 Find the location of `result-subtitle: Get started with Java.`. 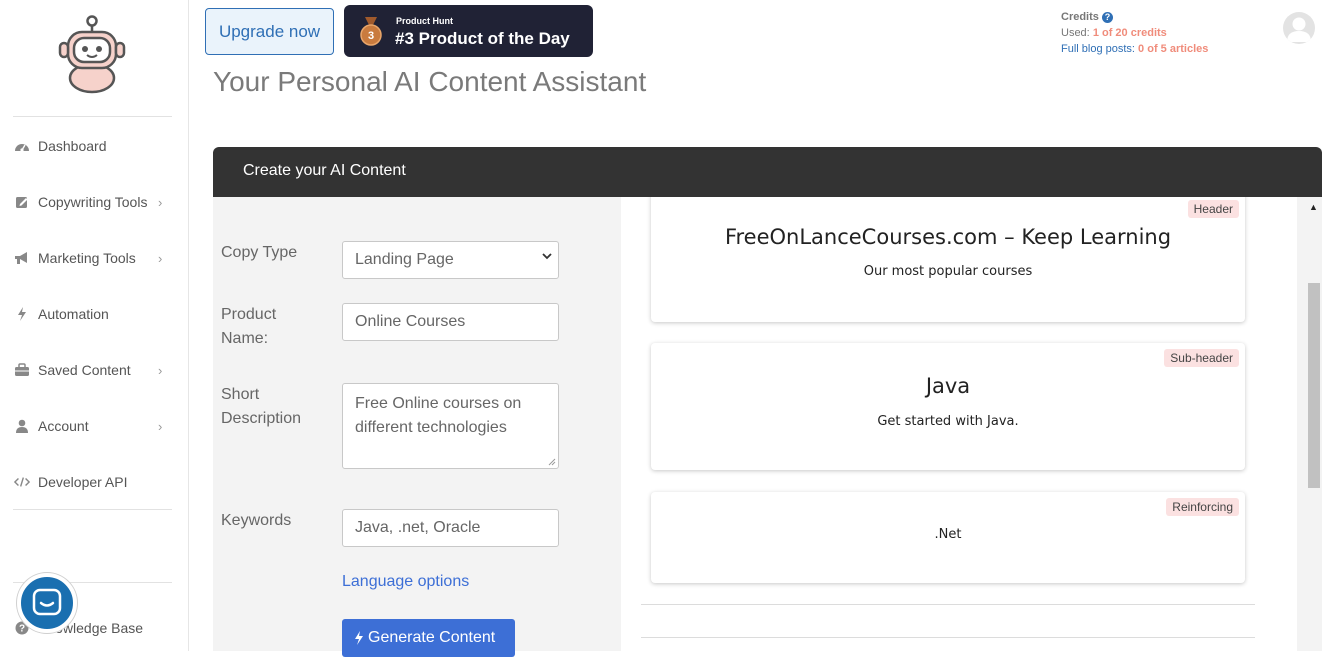

result-subtitle: Get started with Java. is located at coordinates (948, 421).